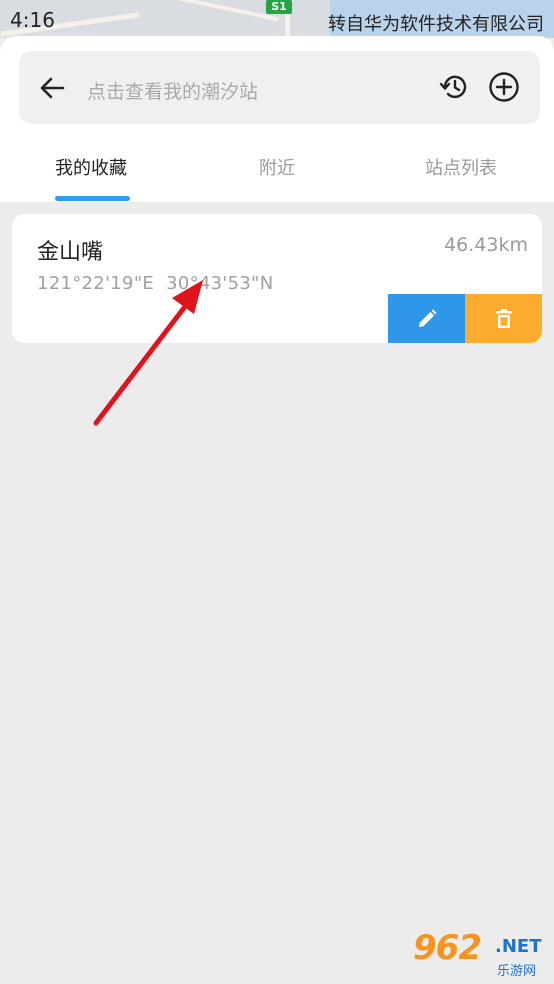 This screenshot has width=554, height=984. Describe the element at coordinates (461, 167) in the screenshot. I see `tab-station-list: 站点列表` at that location.